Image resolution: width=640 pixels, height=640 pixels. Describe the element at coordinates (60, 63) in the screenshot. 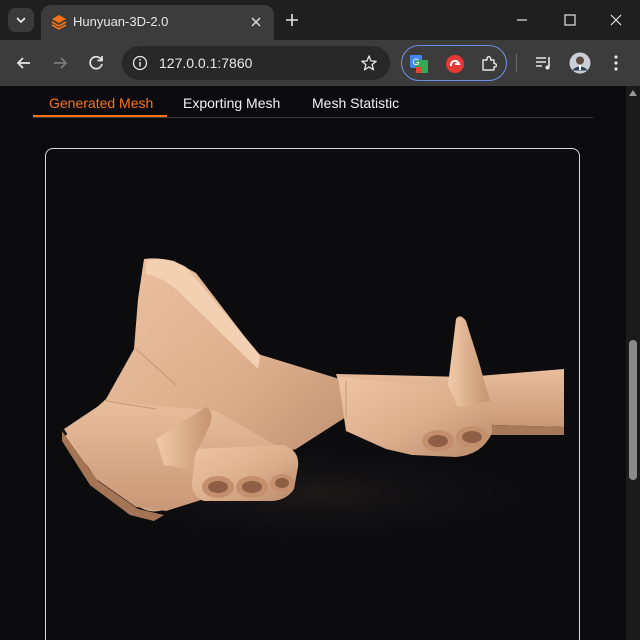

I see `forward-arrow-icon` at that location.